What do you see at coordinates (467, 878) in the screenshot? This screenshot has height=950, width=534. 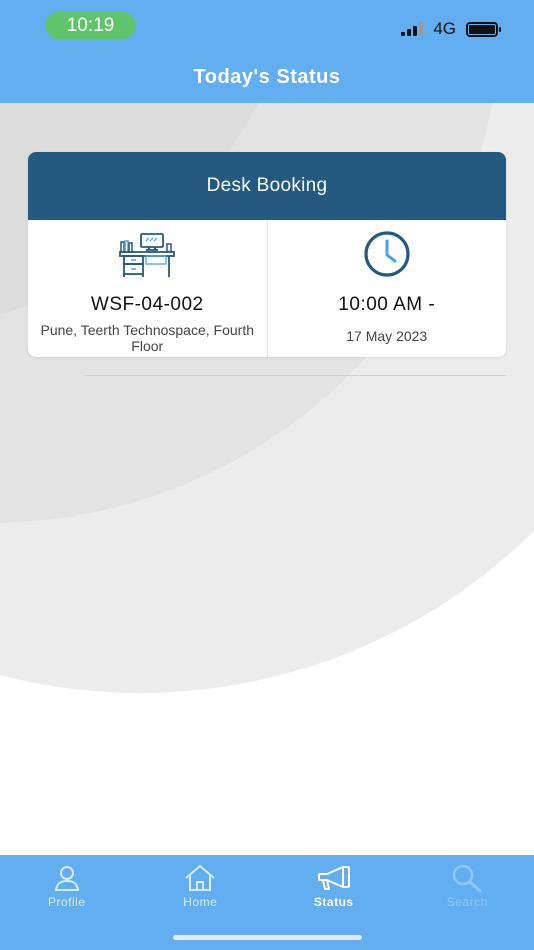 I see `search-icon` at bounding box center [467, 878].